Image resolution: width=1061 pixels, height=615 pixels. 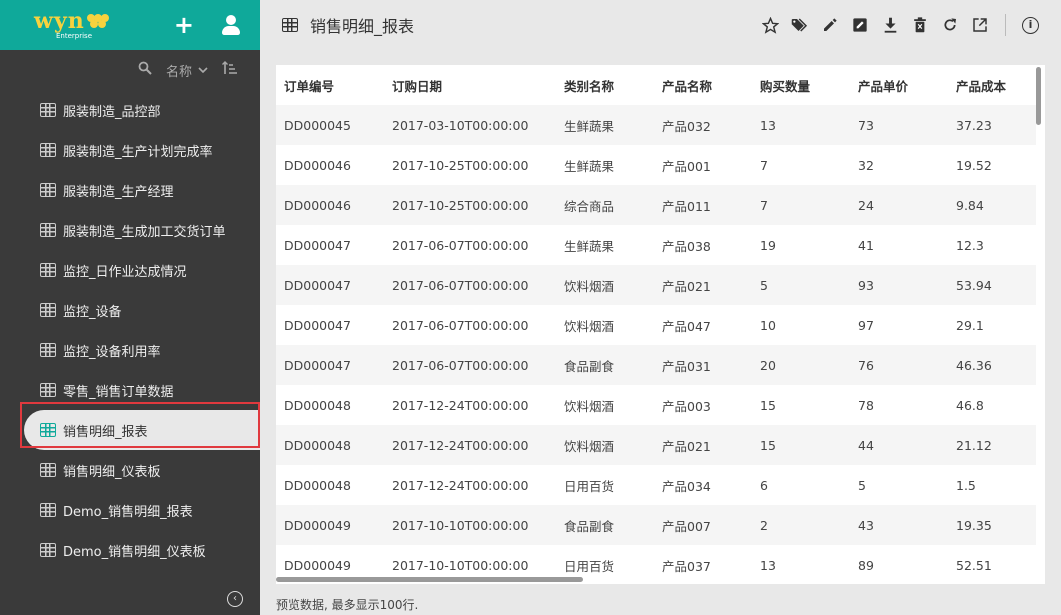 What do you see at coordinates (899, 245) in the screenshot?
I see `table-cell: 41` at bounding box center [899, 245].